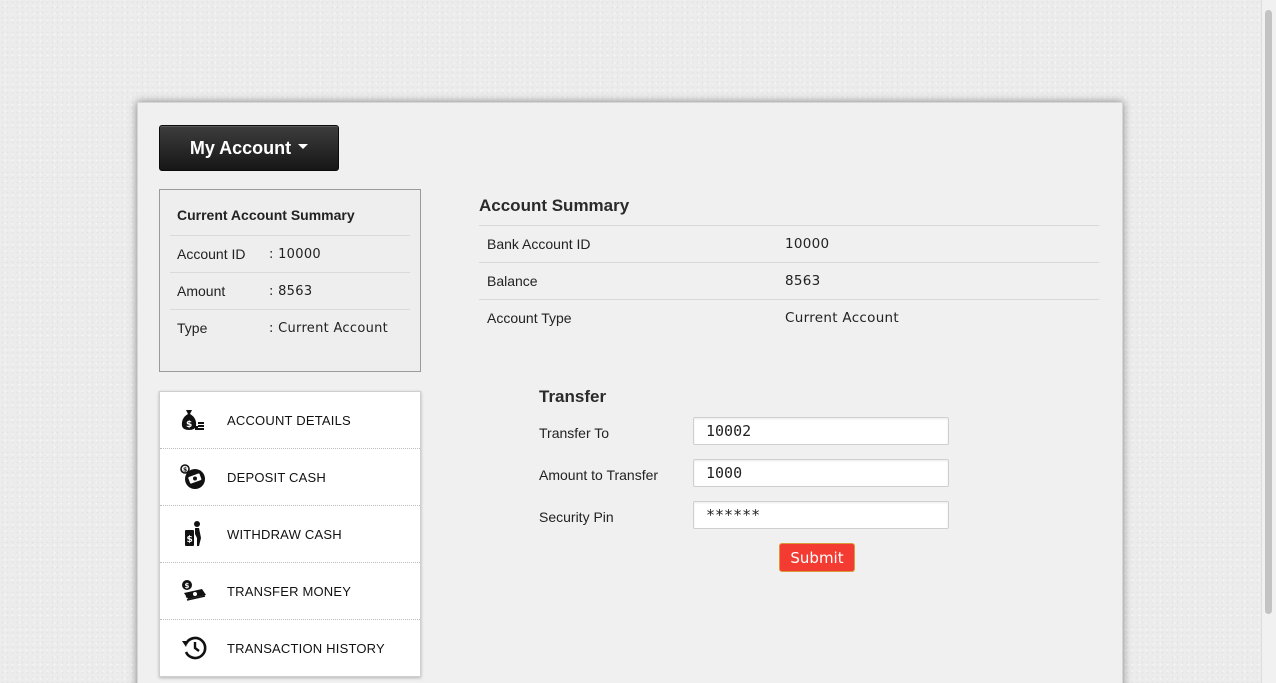 This screenshot has height=683, width=1276. Describe the element at coordinates (576, 517) in the screenshot. I see `security-pin-label: Security Pin` at that location.